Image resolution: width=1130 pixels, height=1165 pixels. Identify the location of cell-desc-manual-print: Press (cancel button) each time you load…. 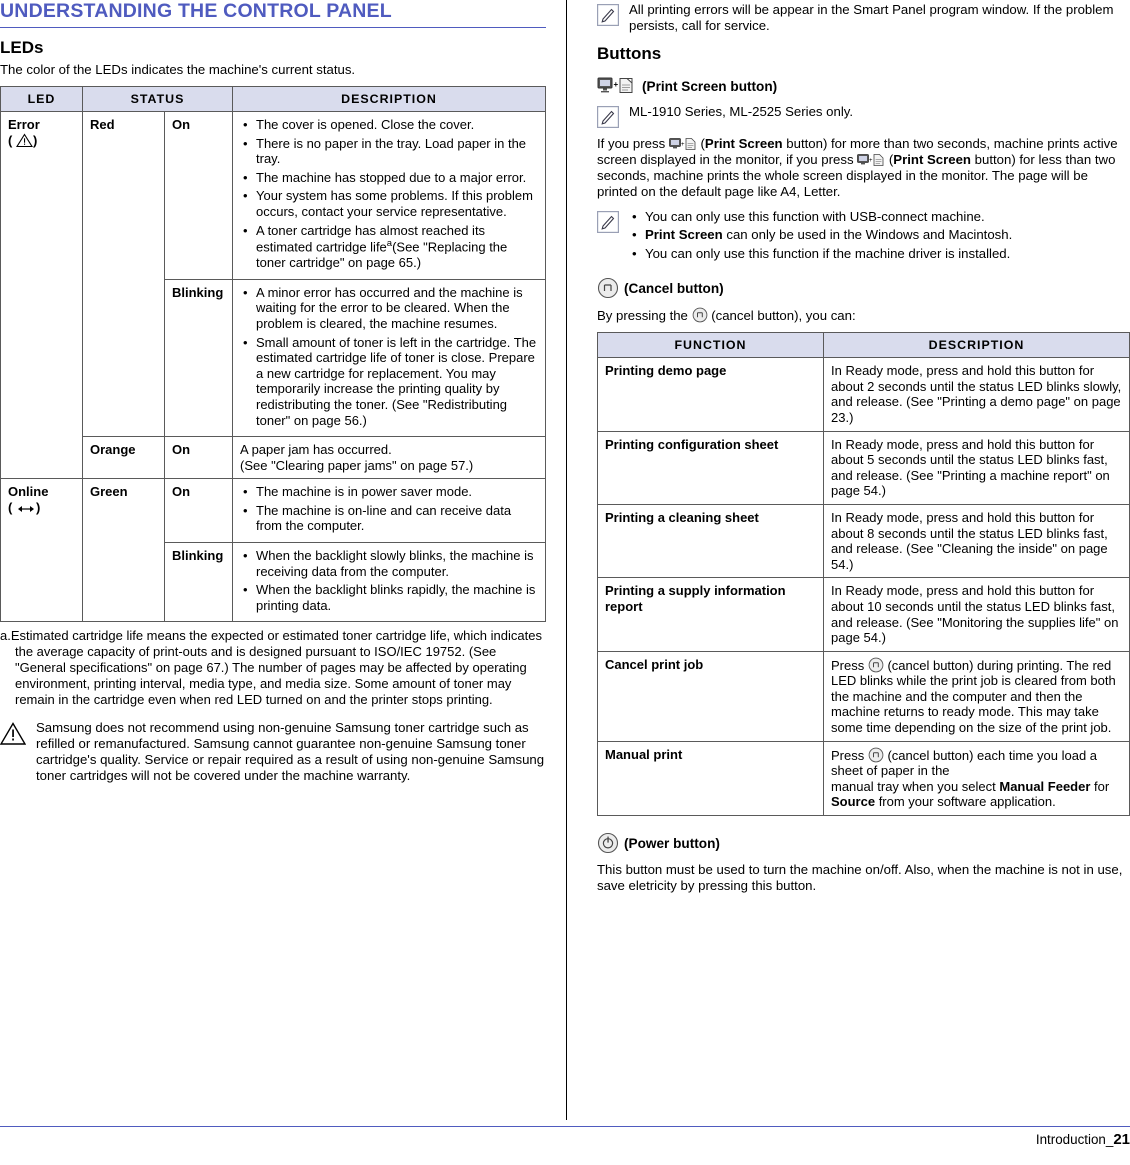
(976, 778).